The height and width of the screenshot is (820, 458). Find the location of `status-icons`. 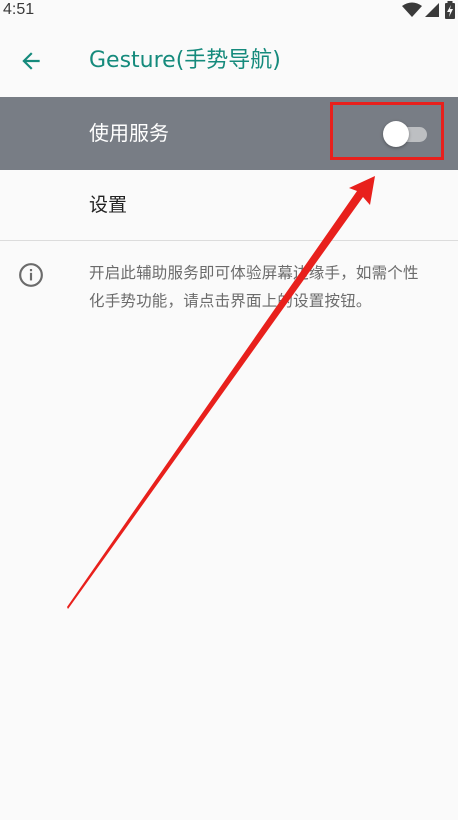

status-icons is located at coordinates (429, 10).